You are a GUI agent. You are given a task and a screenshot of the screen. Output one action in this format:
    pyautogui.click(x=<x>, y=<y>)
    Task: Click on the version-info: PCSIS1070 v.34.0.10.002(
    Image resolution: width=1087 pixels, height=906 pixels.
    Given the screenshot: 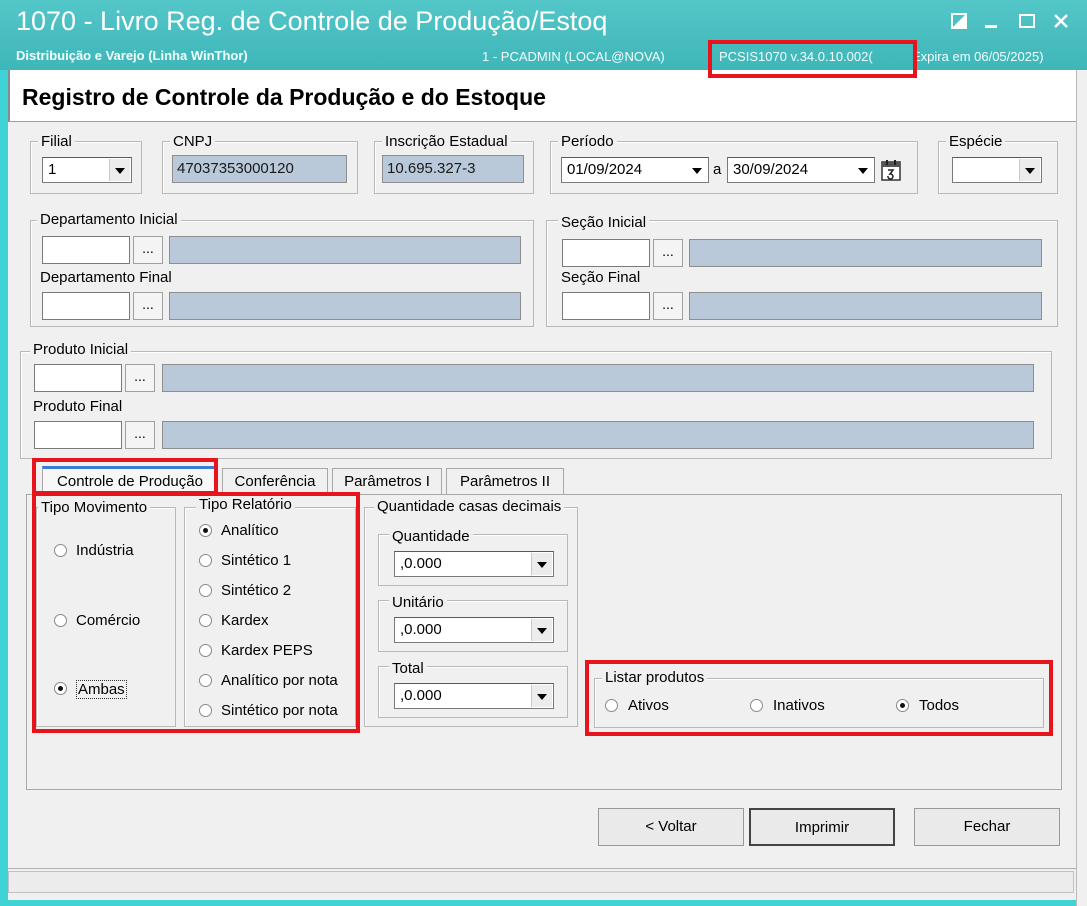 What is the action you would take?
    pyautogui.click(x=796, y=56)
    